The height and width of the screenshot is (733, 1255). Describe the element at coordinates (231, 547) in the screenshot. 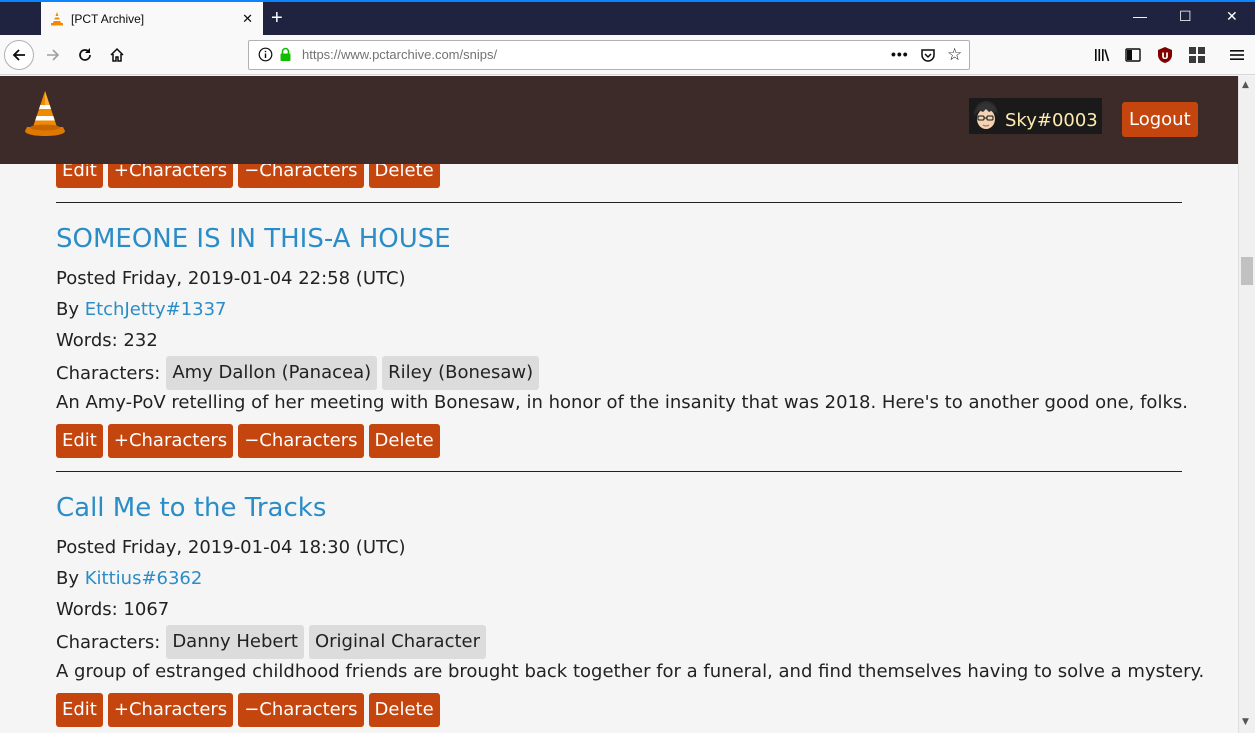

I see `snip-posted: Posted Friday, 2019-01-04 18:30 (UTC)` at that location.